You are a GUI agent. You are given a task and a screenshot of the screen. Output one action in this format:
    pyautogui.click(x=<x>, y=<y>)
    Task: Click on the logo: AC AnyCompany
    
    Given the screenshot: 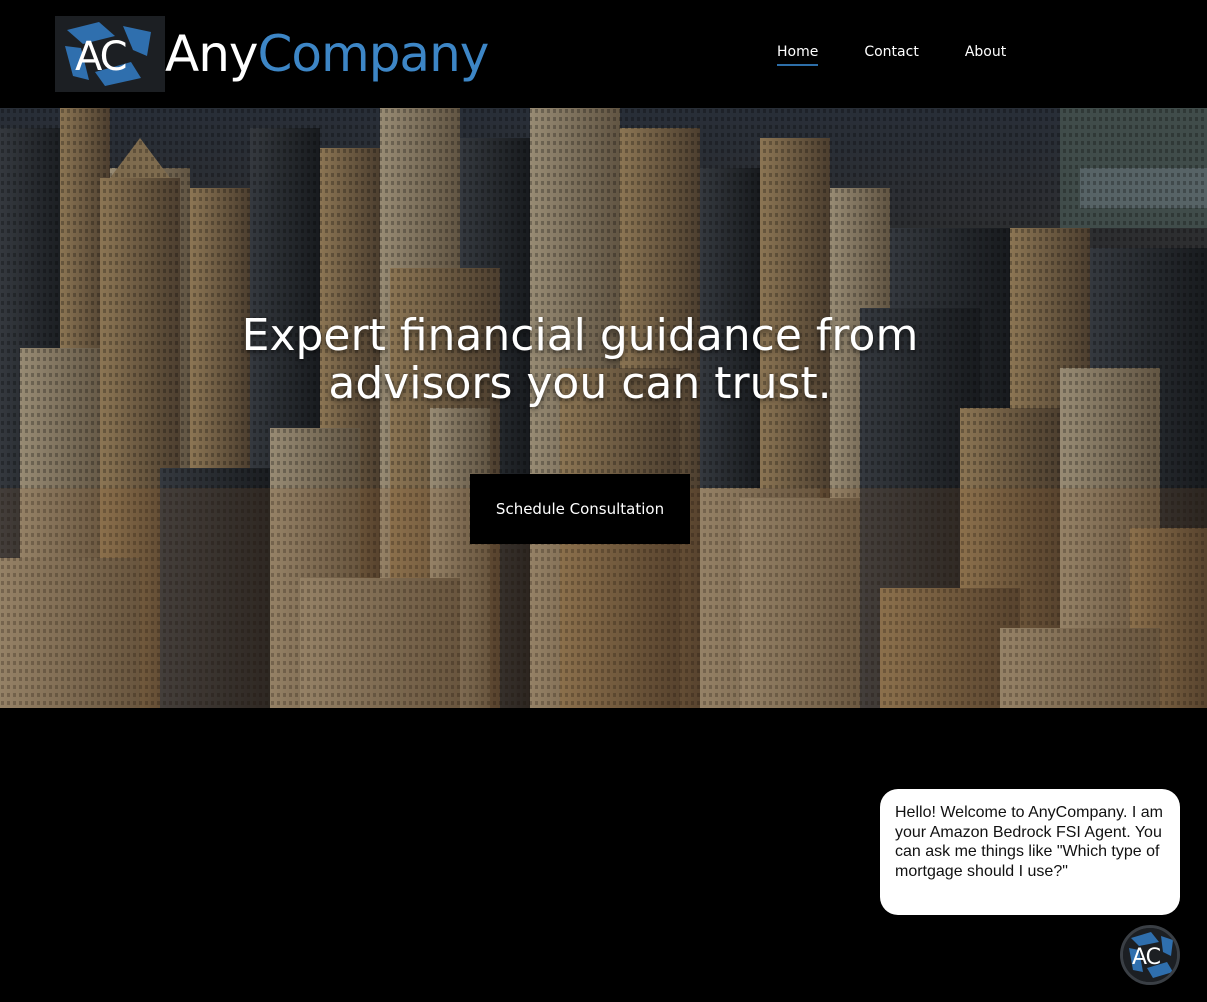 What is the action you would take?
    pyautogui.click(x=272, y=54)
    